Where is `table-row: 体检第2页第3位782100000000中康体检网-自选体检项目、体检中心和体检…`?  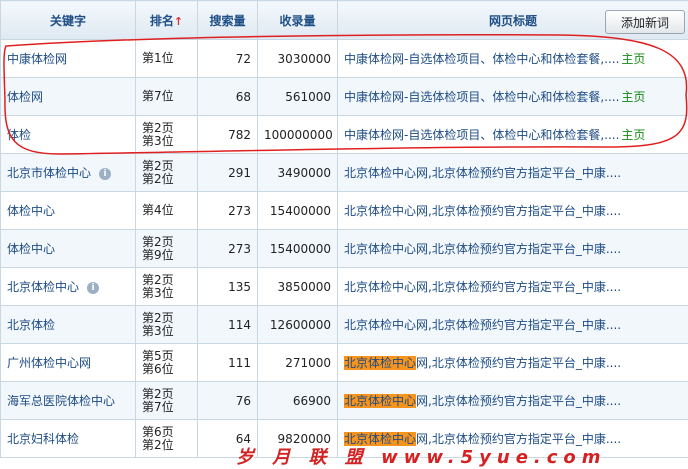 table-row: 体检第2页第3位782100000000中康体检网-自选体检项目、体检中心和体检… is located at coordinates (344, 135).